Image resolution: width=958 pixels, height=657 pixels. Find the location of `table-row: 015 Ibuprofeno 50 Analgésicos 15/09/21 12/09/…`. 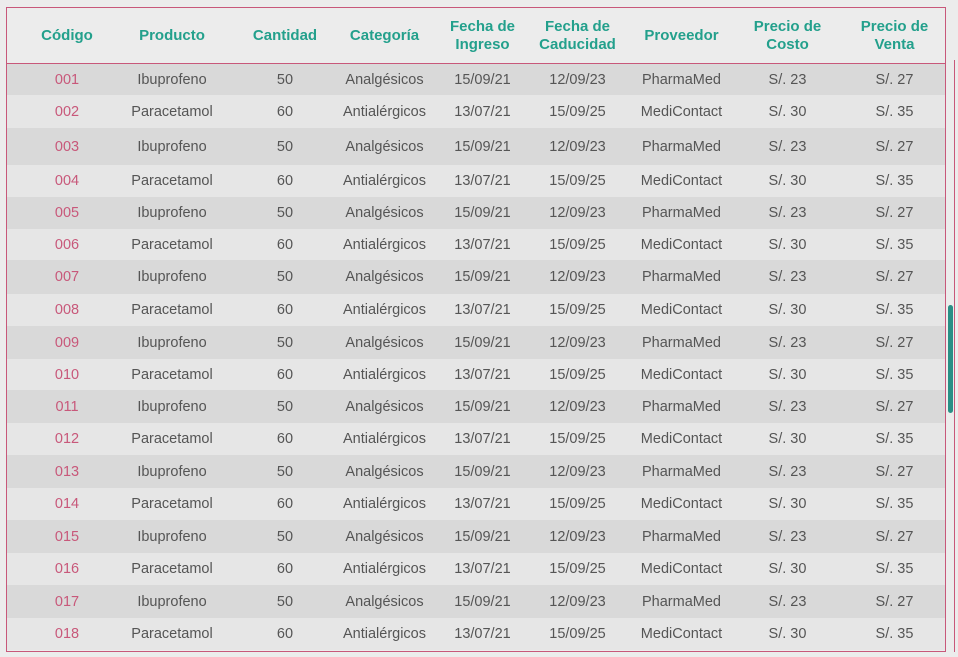

table-row: 015 Ibuprofeno 50 Analgésicos 15/09/21 12/09/… is located at coordinates (476, 536).